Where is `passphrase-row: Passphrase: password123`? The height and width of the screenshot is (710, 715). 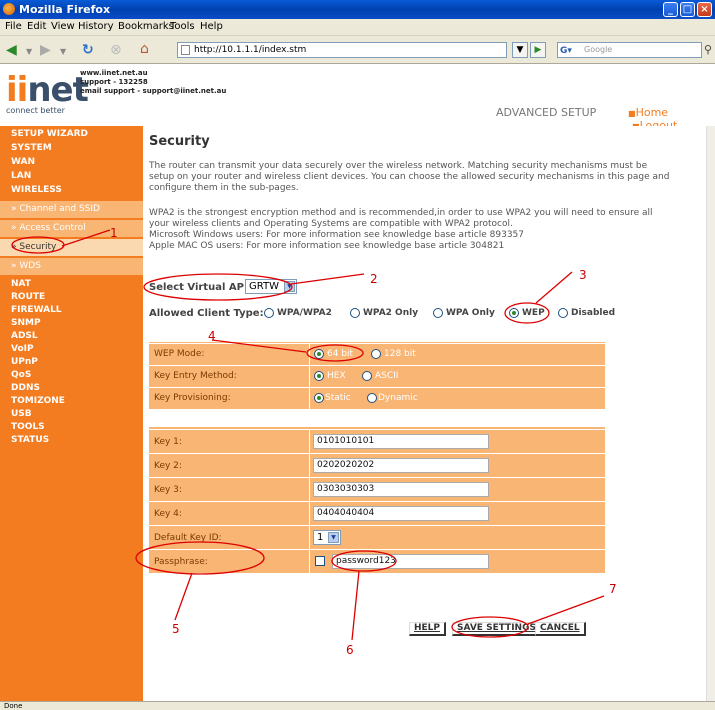
passphrase-row: Passphrase: password123 is located at coordinates (377, 561).